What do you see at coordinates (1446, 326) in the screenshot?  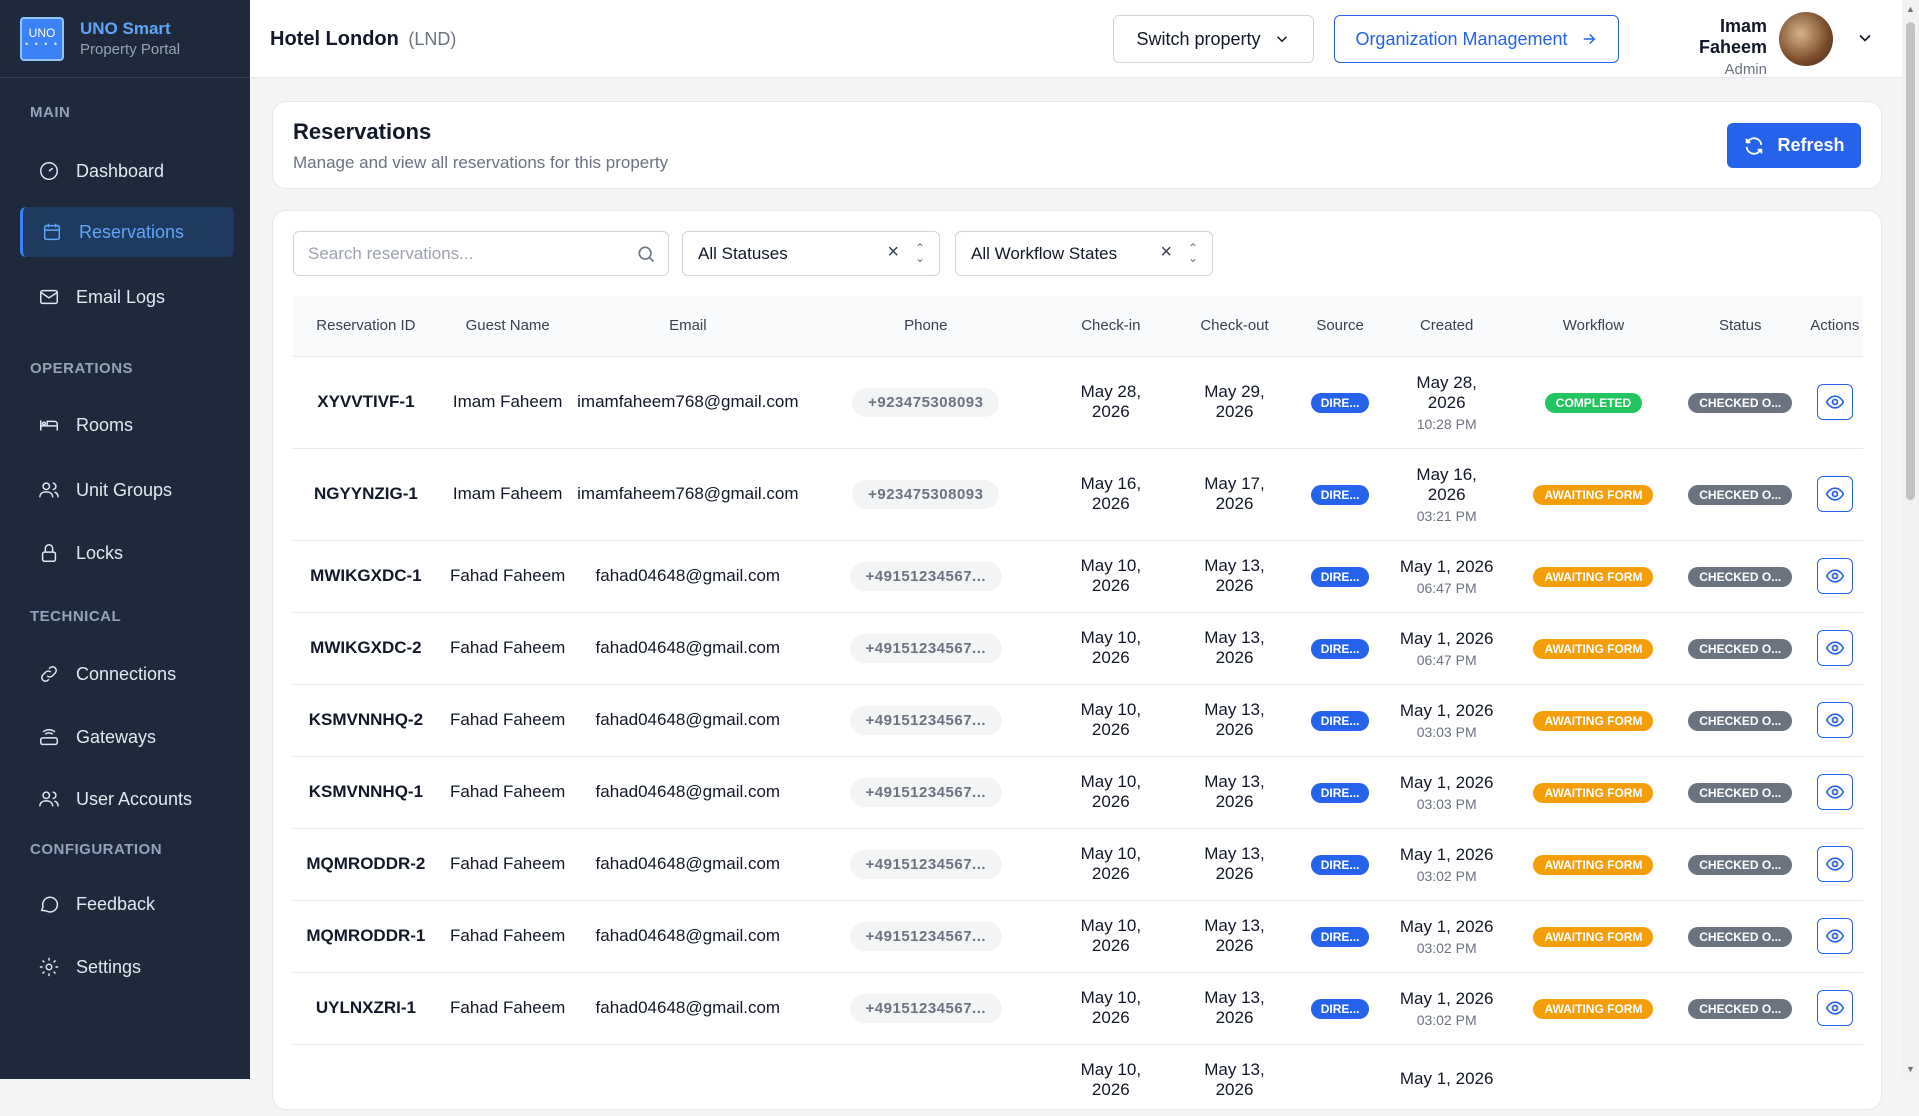 I see `column-header: Created` at bounding box center [1446, 326].